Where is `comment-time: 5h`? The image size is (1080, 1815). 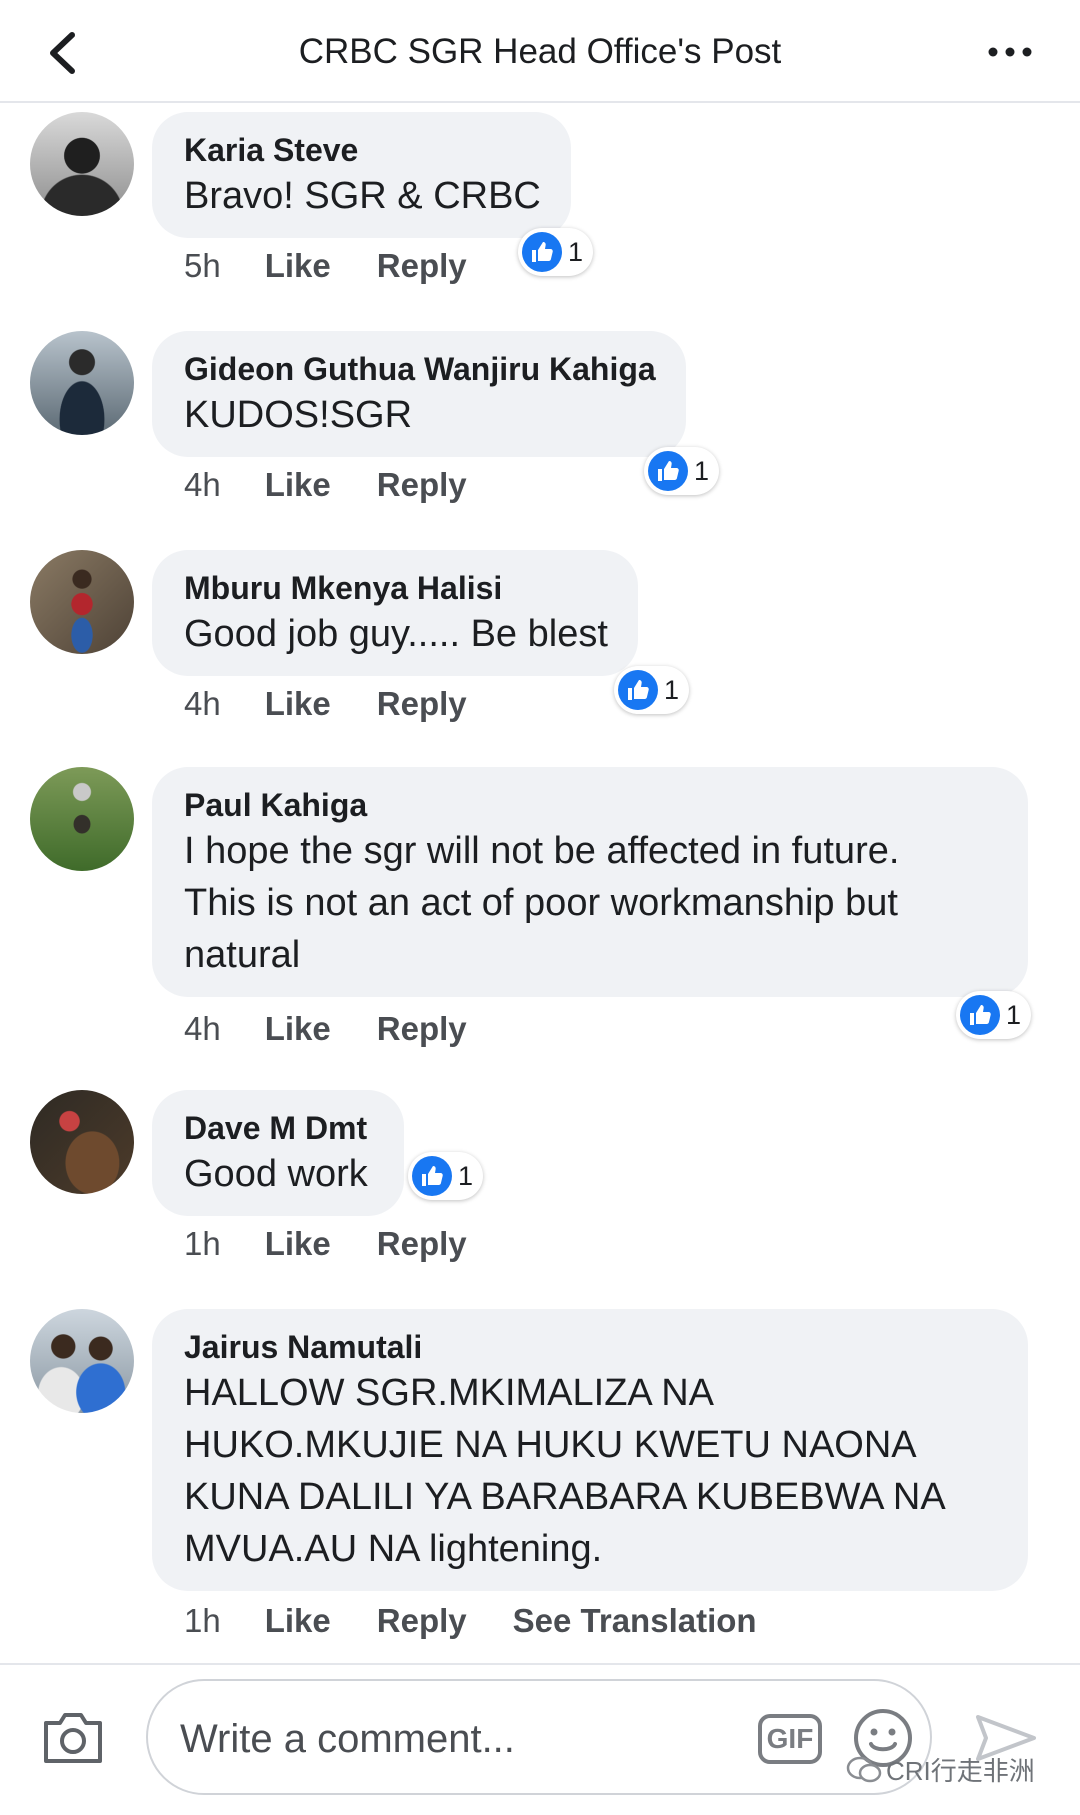 comment-time: 5h is located at coordinates (202, 266).